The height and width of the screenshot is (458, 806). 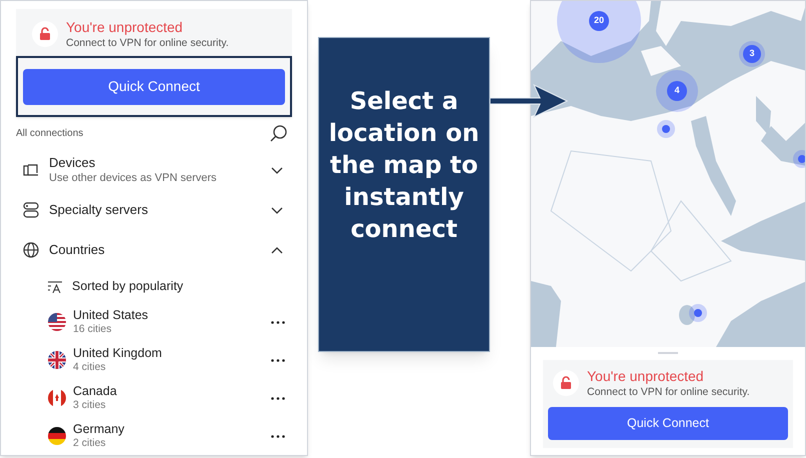 What do you see at coordinates (599, 32) in the screenshot?
I see `cluster-marker: 20` at bounding box center [599, 32].